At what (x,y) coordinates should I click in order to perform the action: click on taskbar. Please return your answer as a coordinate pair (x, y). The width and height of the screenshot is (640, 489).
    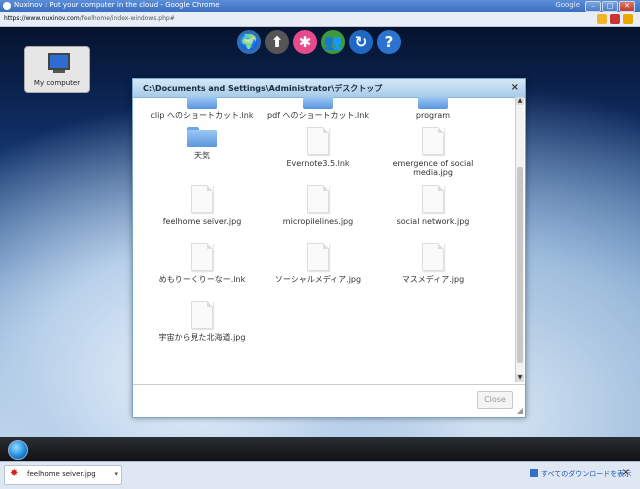
    Looking at the image, I should click on (320, 449).